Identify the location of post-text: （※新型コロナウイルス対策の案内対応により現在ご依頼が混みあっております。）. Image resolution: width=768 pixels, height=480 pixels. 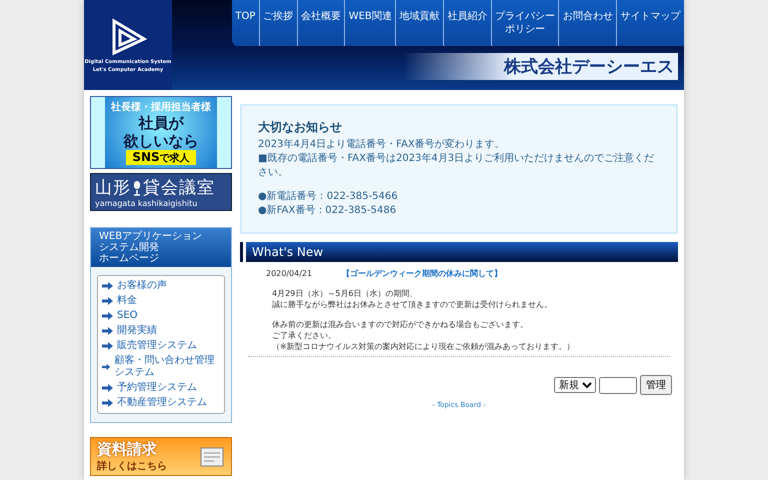
(424, 346).